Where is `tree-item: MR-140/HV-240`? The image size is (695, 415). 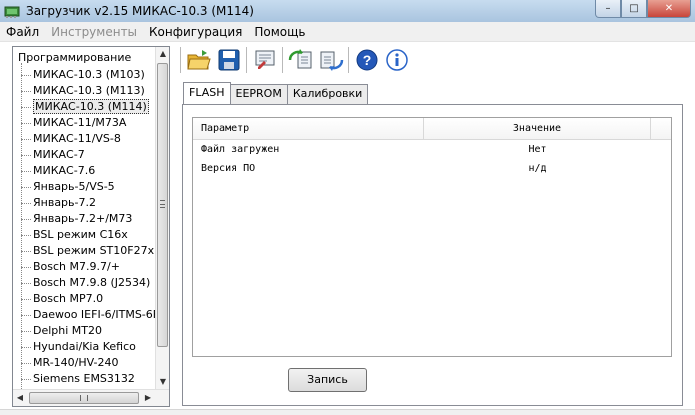 tree-item: MR-140/HV-240 is located at coordinates (84, 363).